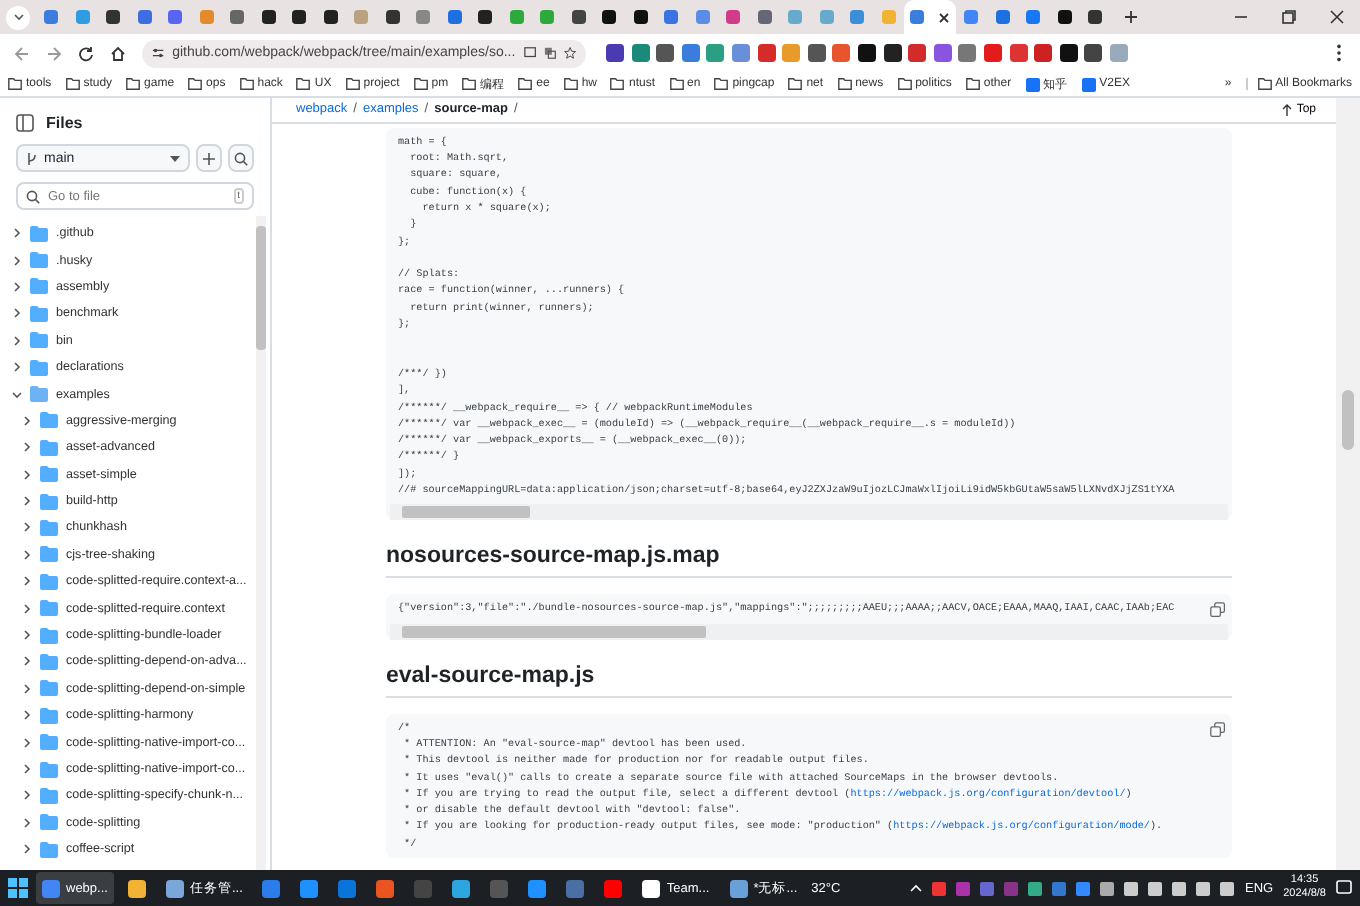 This screenshot has width=1360, height=906. What do you see at coordinates (1288, 17) in the screenshot?
I see `restore-icon` at bounding box center [1288, 17].